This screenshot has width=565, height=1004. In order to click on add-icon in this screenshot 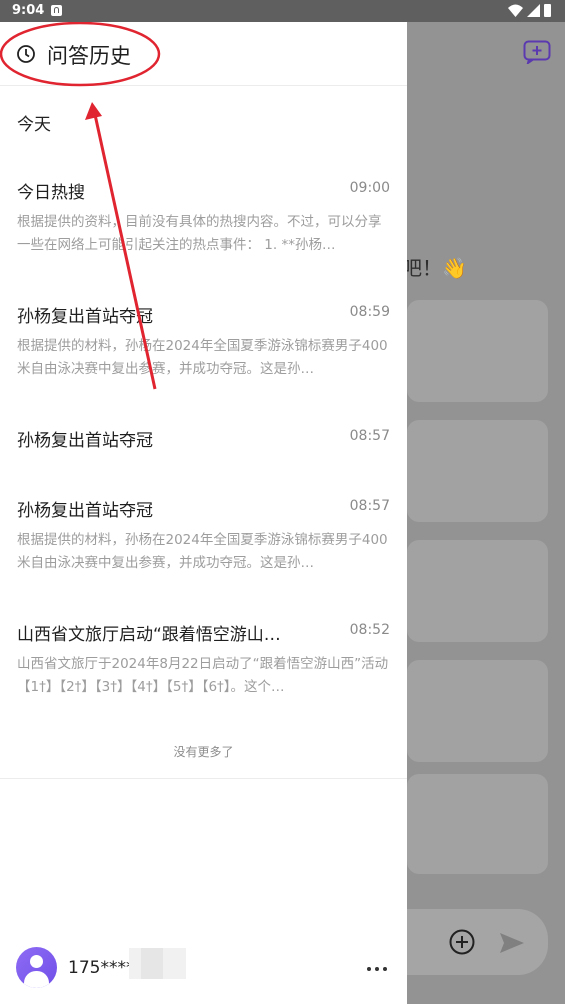, I will do `click(462, 942)`.